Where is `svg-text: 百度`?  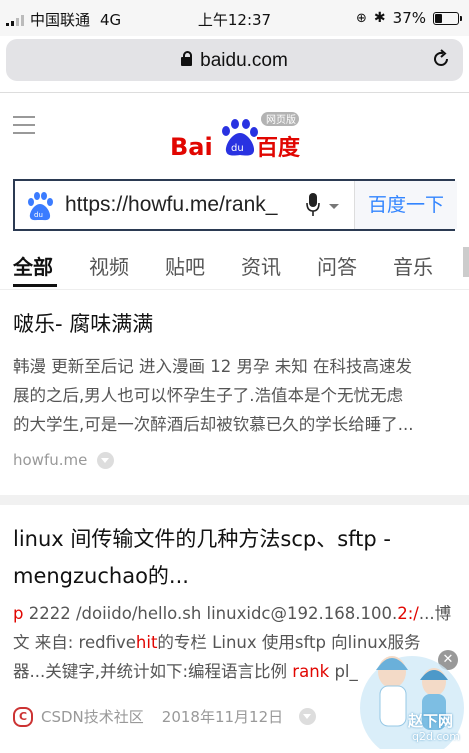
svg-text: 百度 is located at coordinates (278, 148).